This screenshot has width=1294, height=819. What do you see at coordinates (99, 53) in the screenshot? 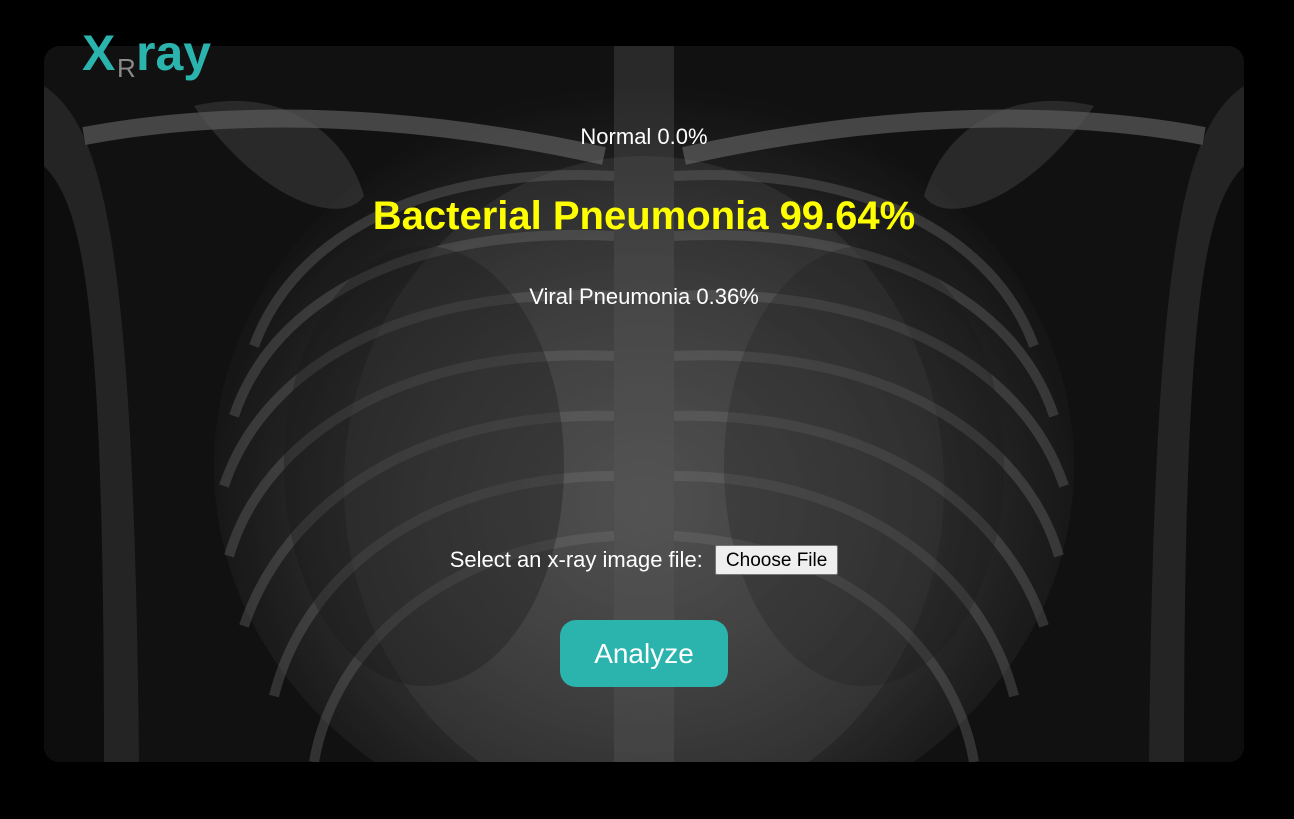
I see `logo-x-letter: X` at bounding box center [99, 53].